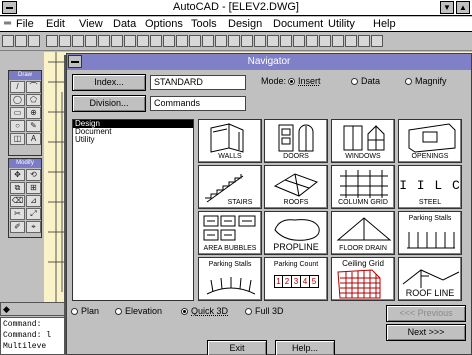  Describe the element at coordinates (33, 139) in the screenshot. I see `text-tool-icon: A` at that location.